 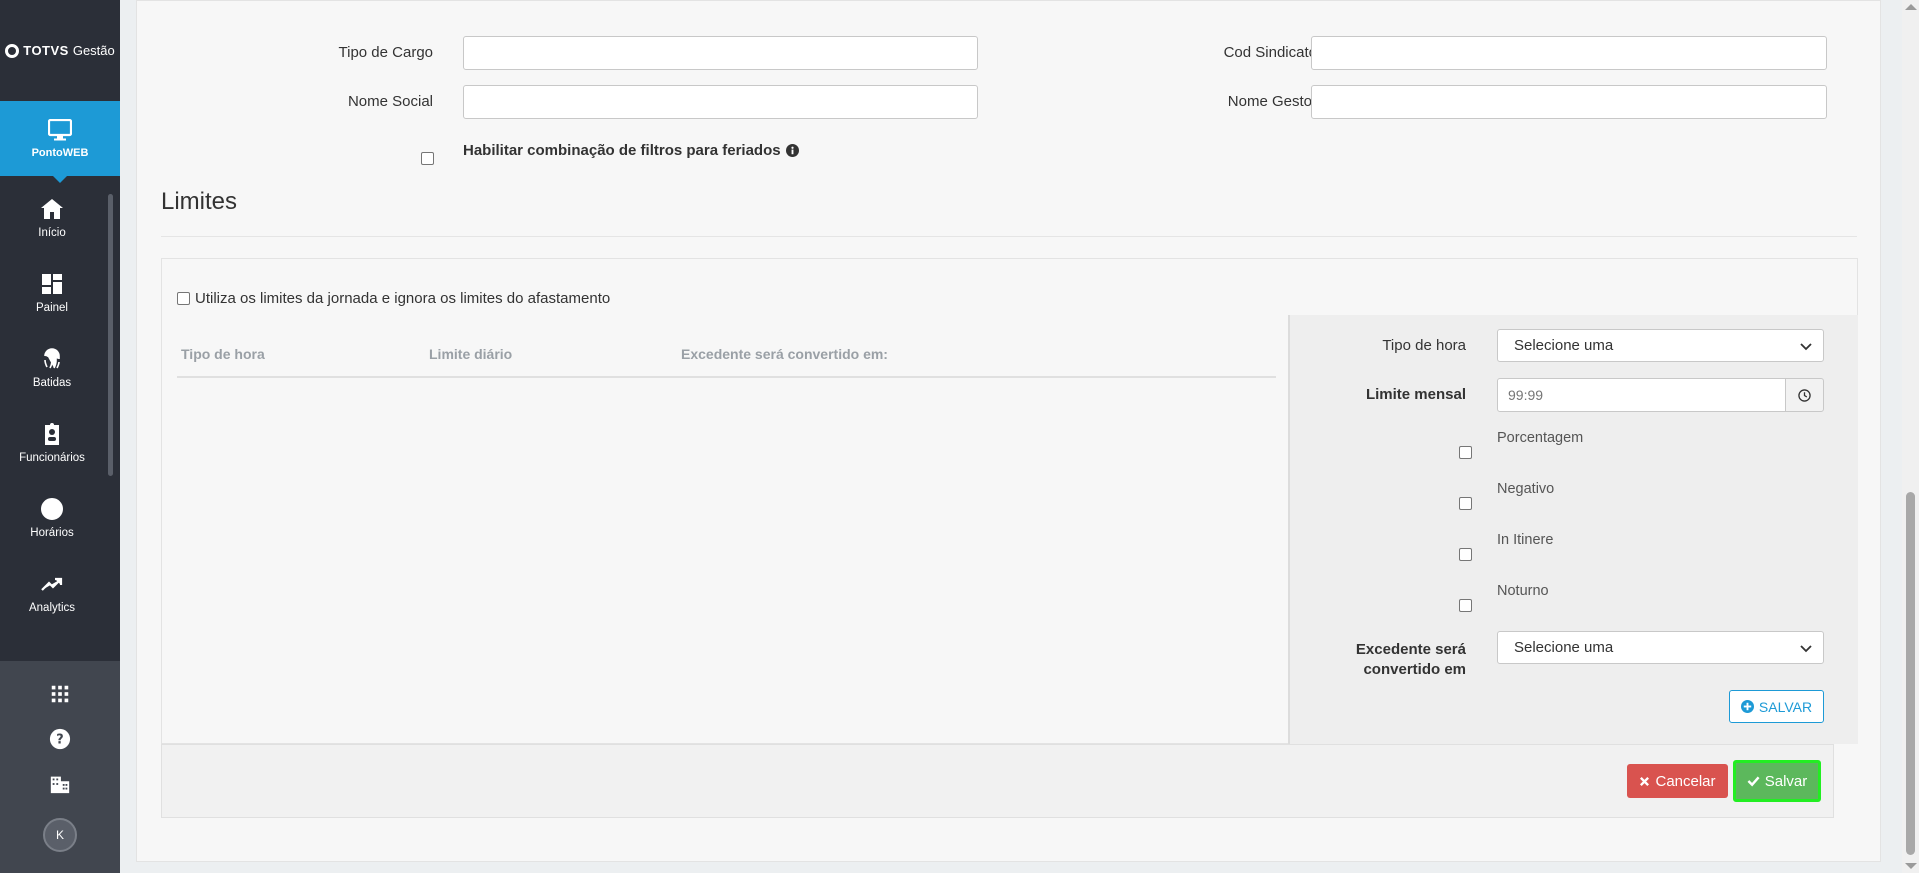 I want to click on th-limite-diario: Limite diário, so click(x=471, y=354).